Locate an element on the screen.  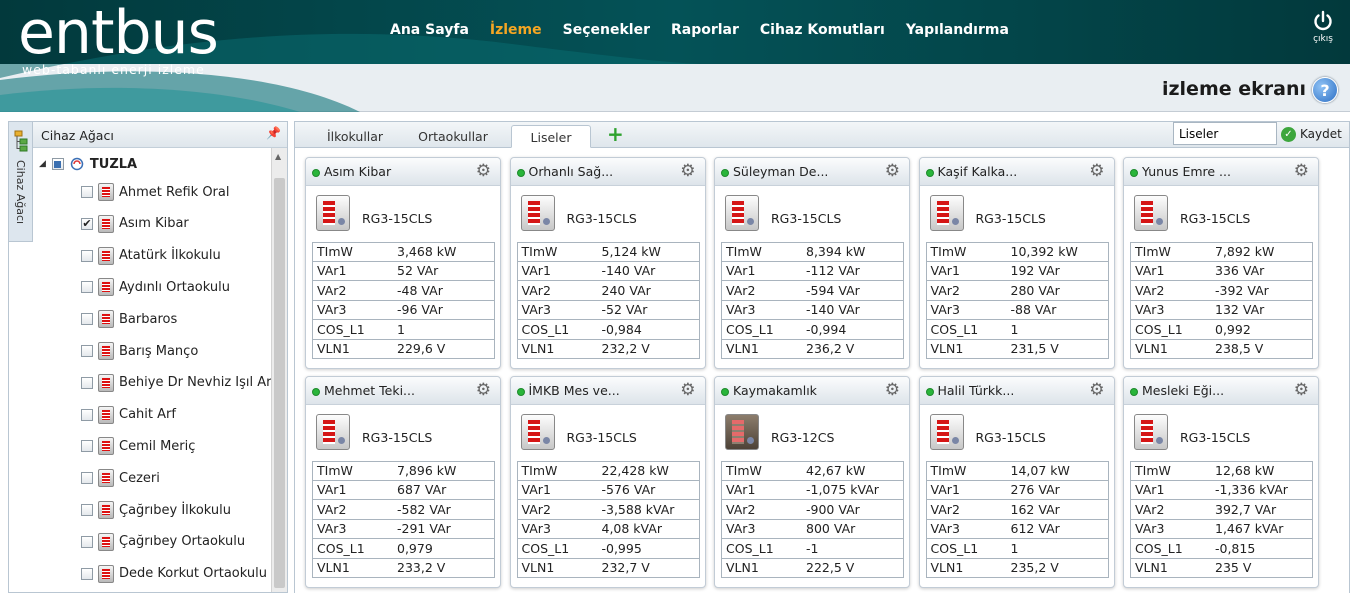
scroll-up-icon: ▲ is located at coordinates (278, 156).